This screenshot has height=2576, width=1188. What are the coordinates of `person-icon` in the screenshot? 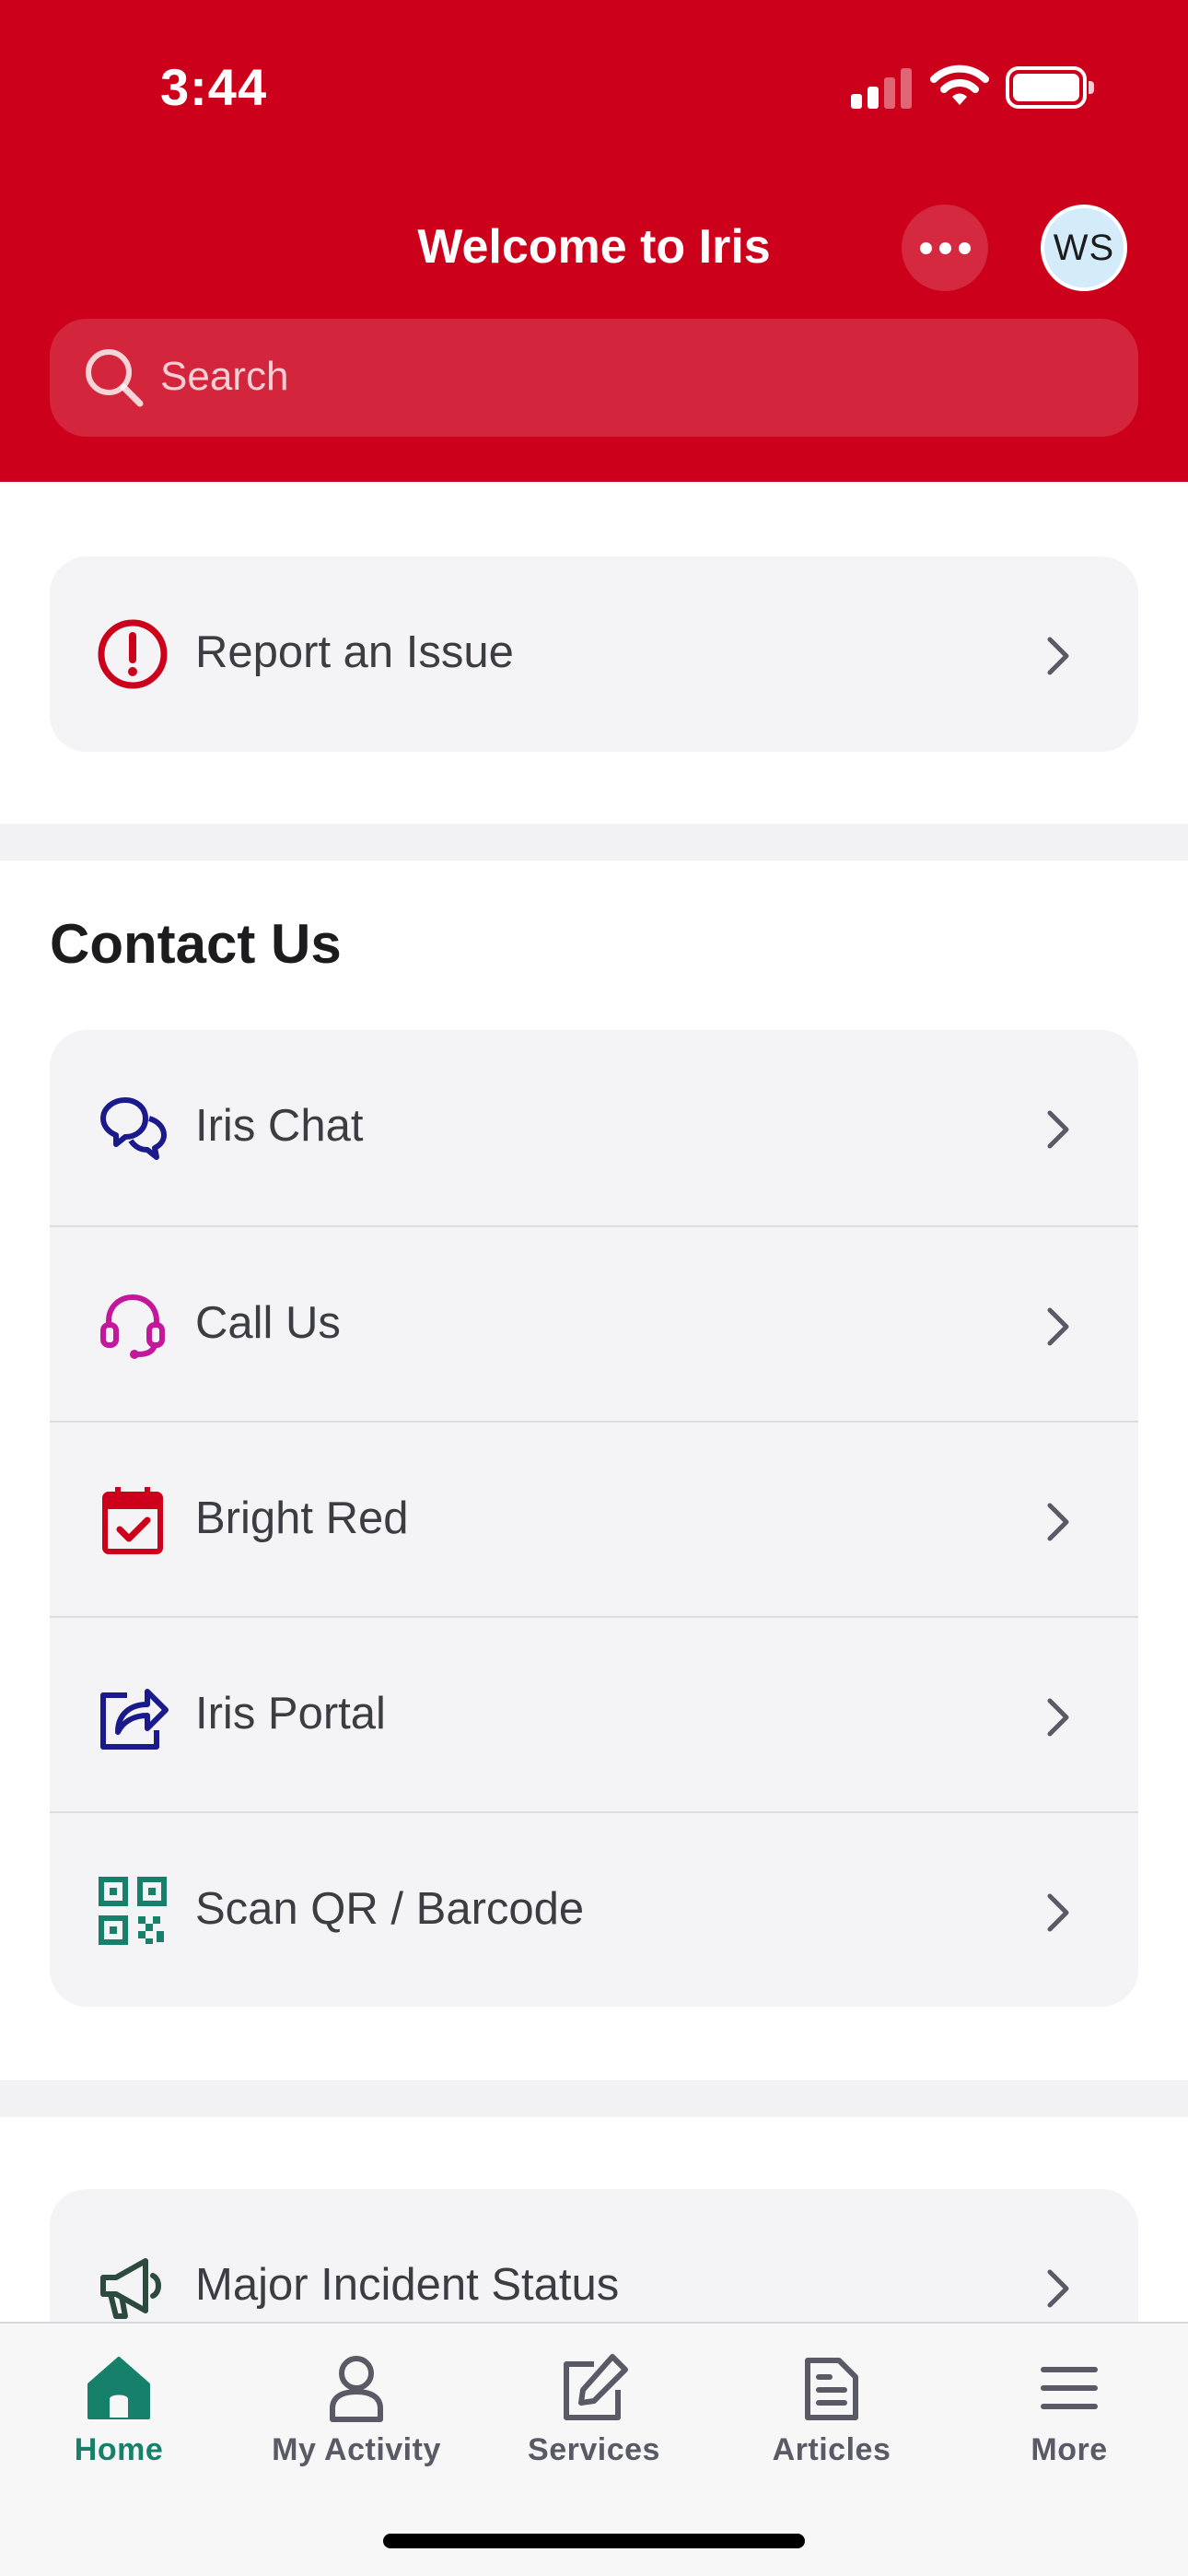 It's located at (356, 2389).